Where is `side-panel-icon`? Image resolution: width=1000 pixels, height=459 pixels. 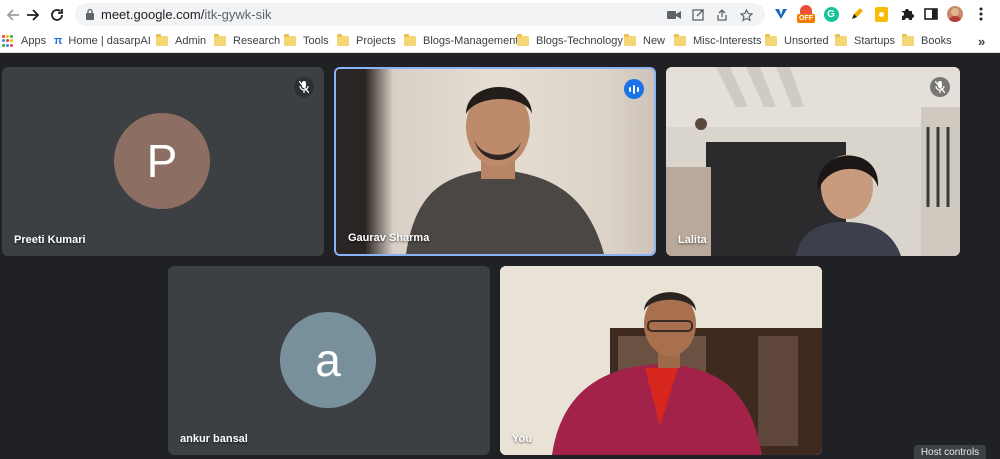
side-panel-icon is located at coordinates (931, 14).